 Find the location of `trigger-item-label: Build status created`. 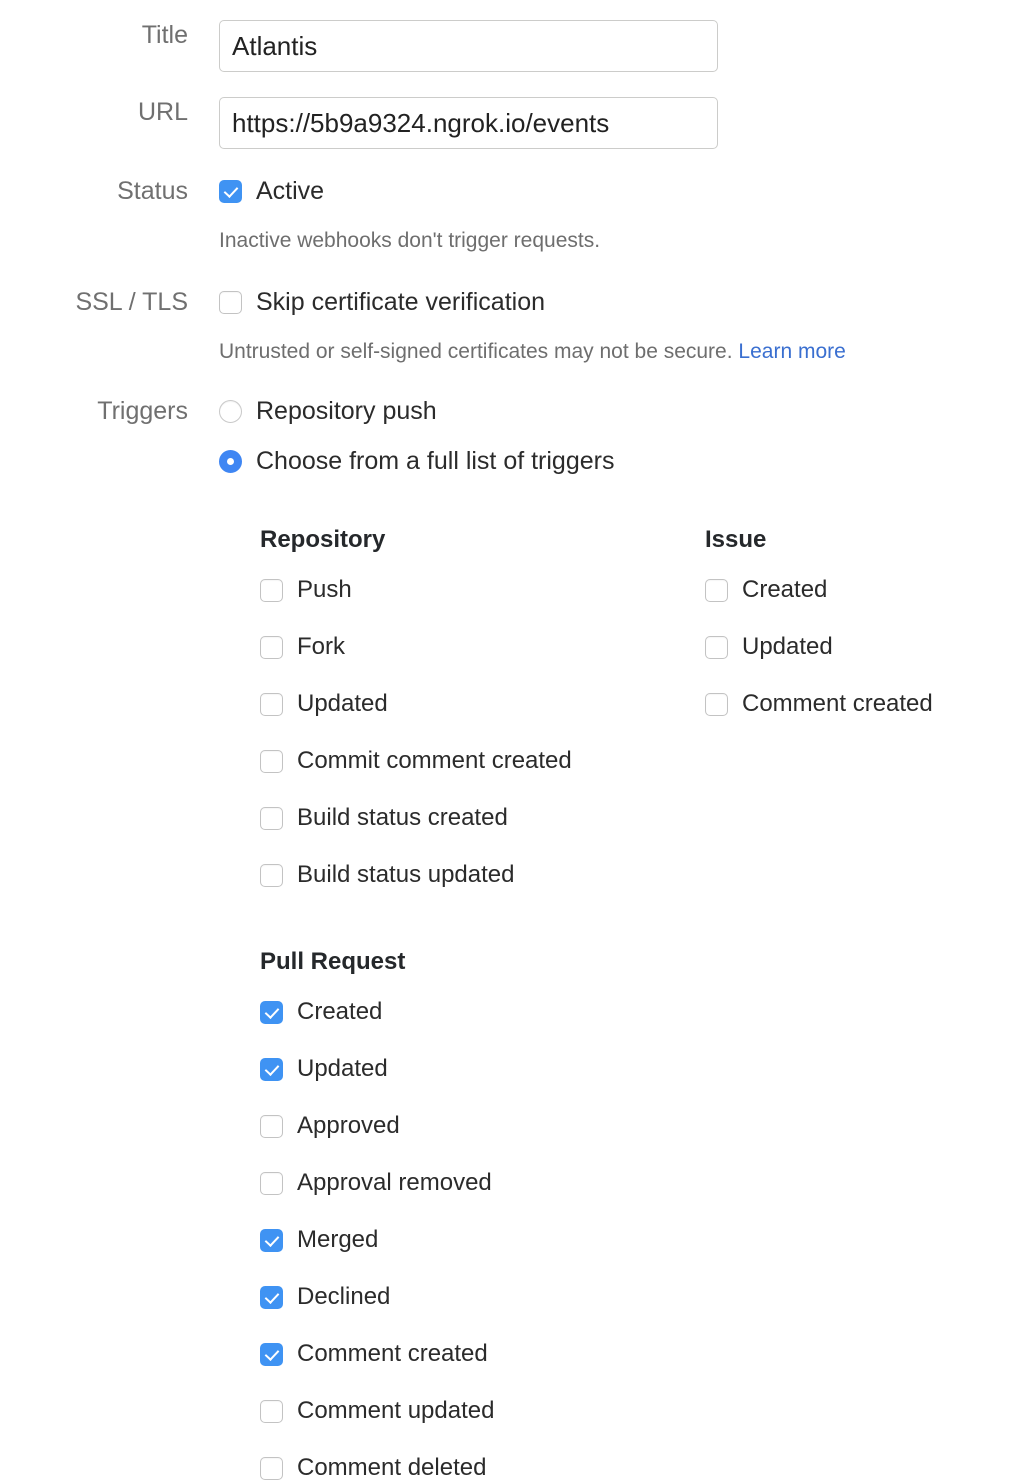

trigger-item-label: Build status created is located at coordinates (402, 817).